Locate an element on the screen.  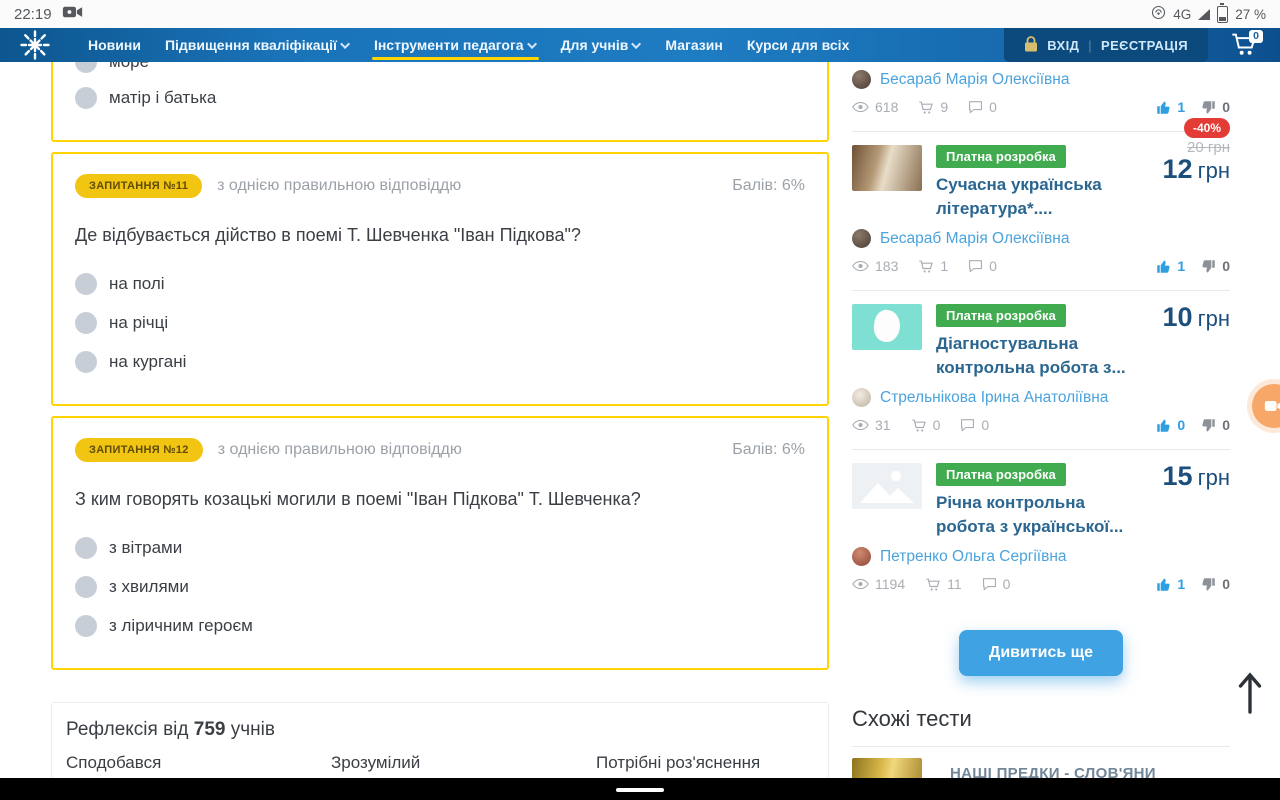
question-type: з однією правильною відповіддю is located at coordinates (339, 449).